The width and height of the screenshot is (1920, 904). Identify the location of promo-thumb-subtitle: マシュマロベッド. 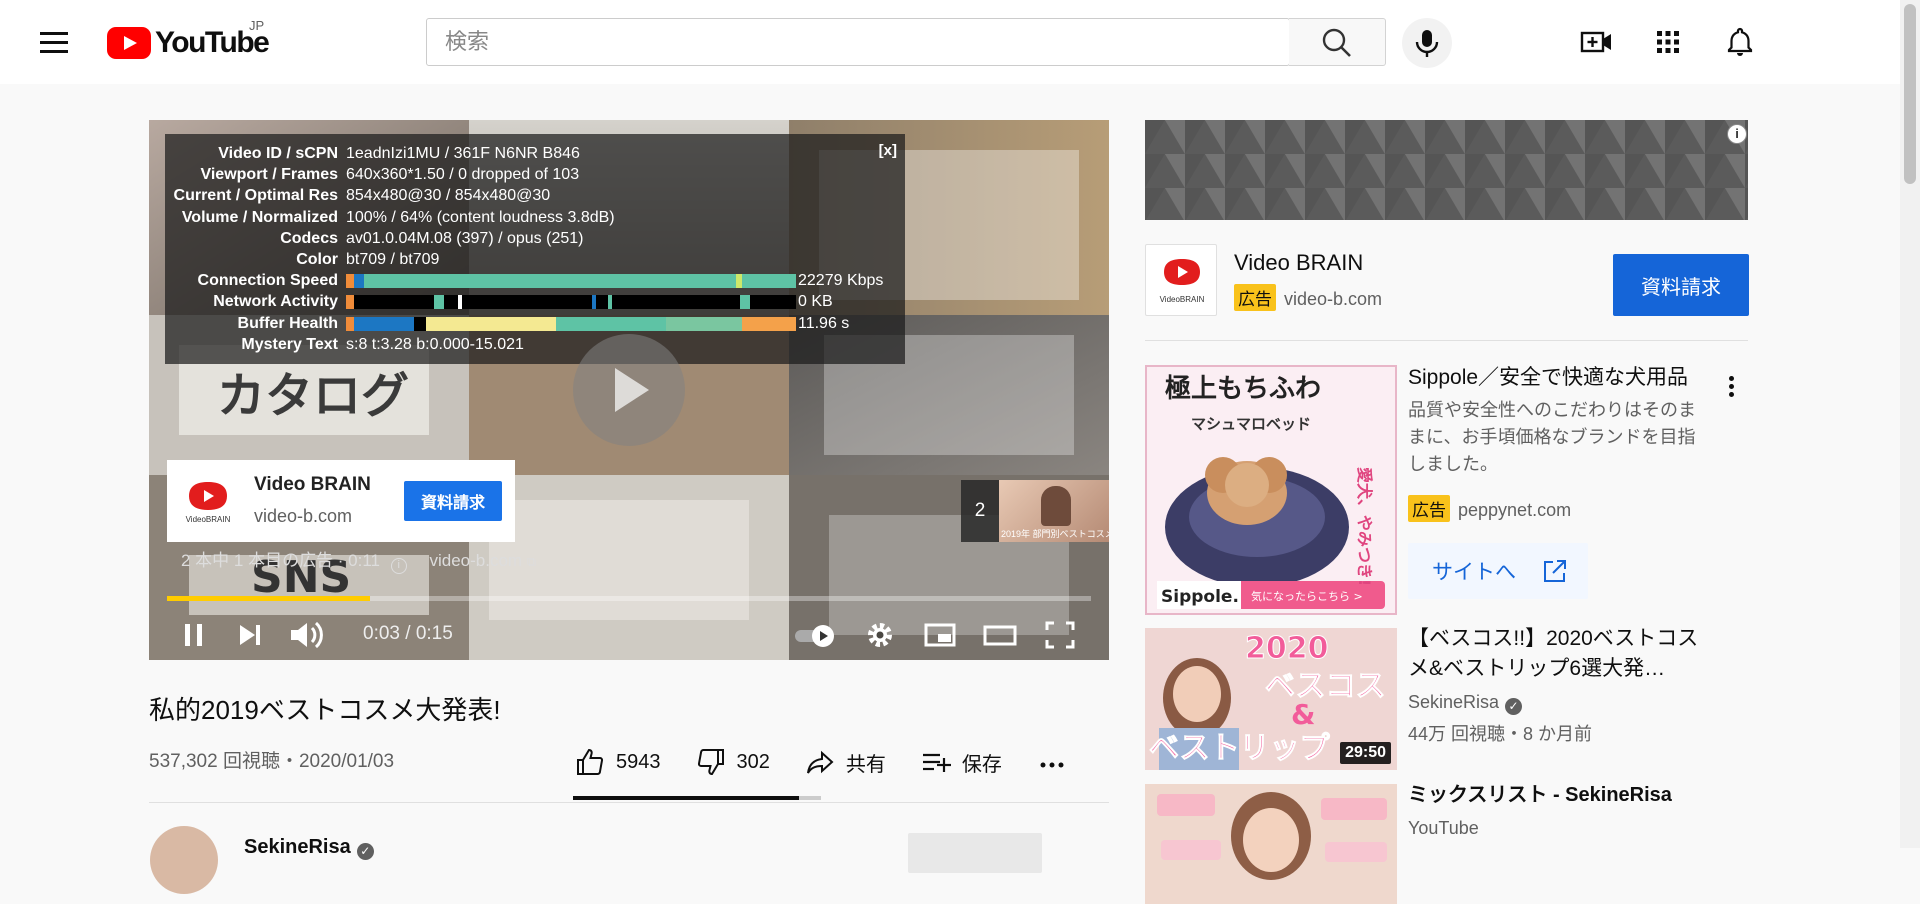
(1251, 424).